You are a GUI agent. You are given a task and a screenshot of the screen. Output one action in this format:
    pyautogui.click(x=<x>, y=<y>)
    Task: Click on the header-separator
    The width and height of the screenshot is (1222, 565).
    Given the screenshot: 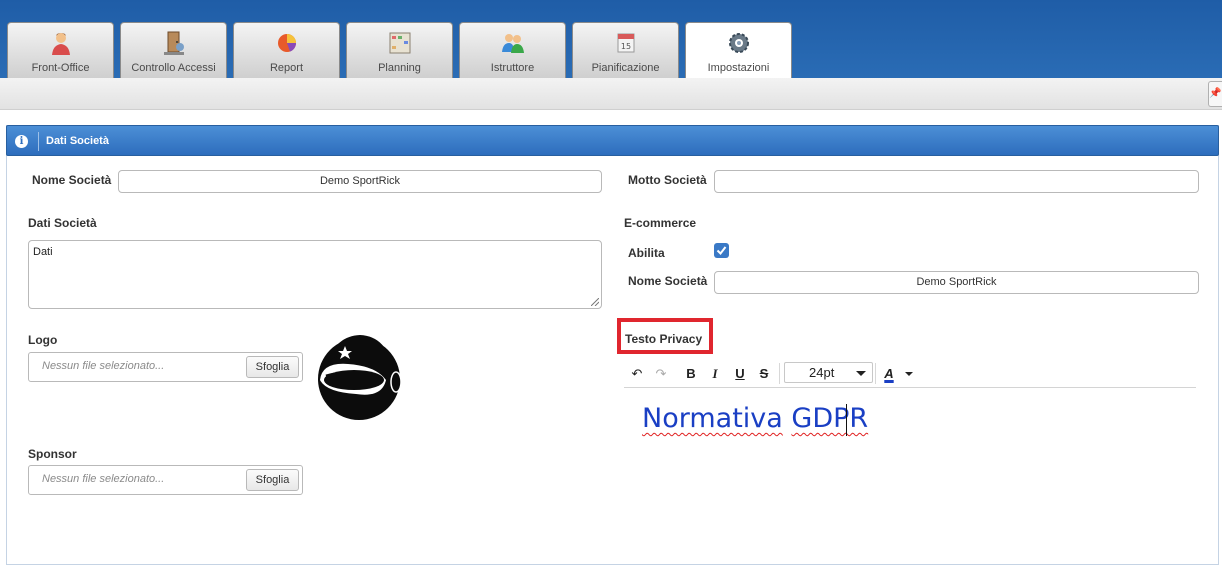 What is the action you would take?
    pyautogui.click(x=38, y=141)
    